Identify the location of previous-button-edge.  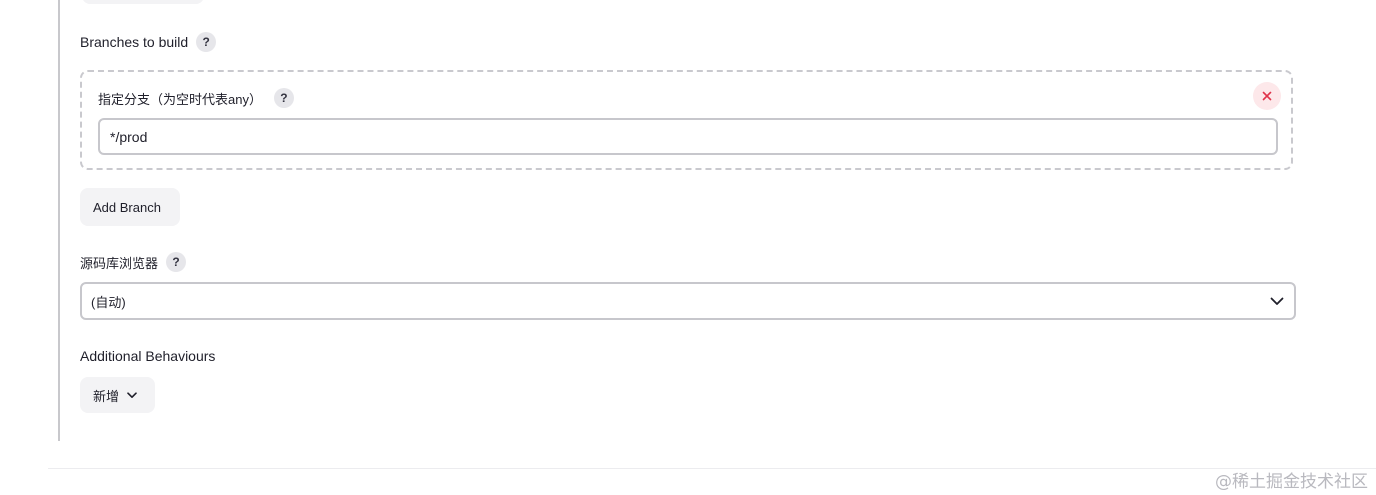
(143, 2).